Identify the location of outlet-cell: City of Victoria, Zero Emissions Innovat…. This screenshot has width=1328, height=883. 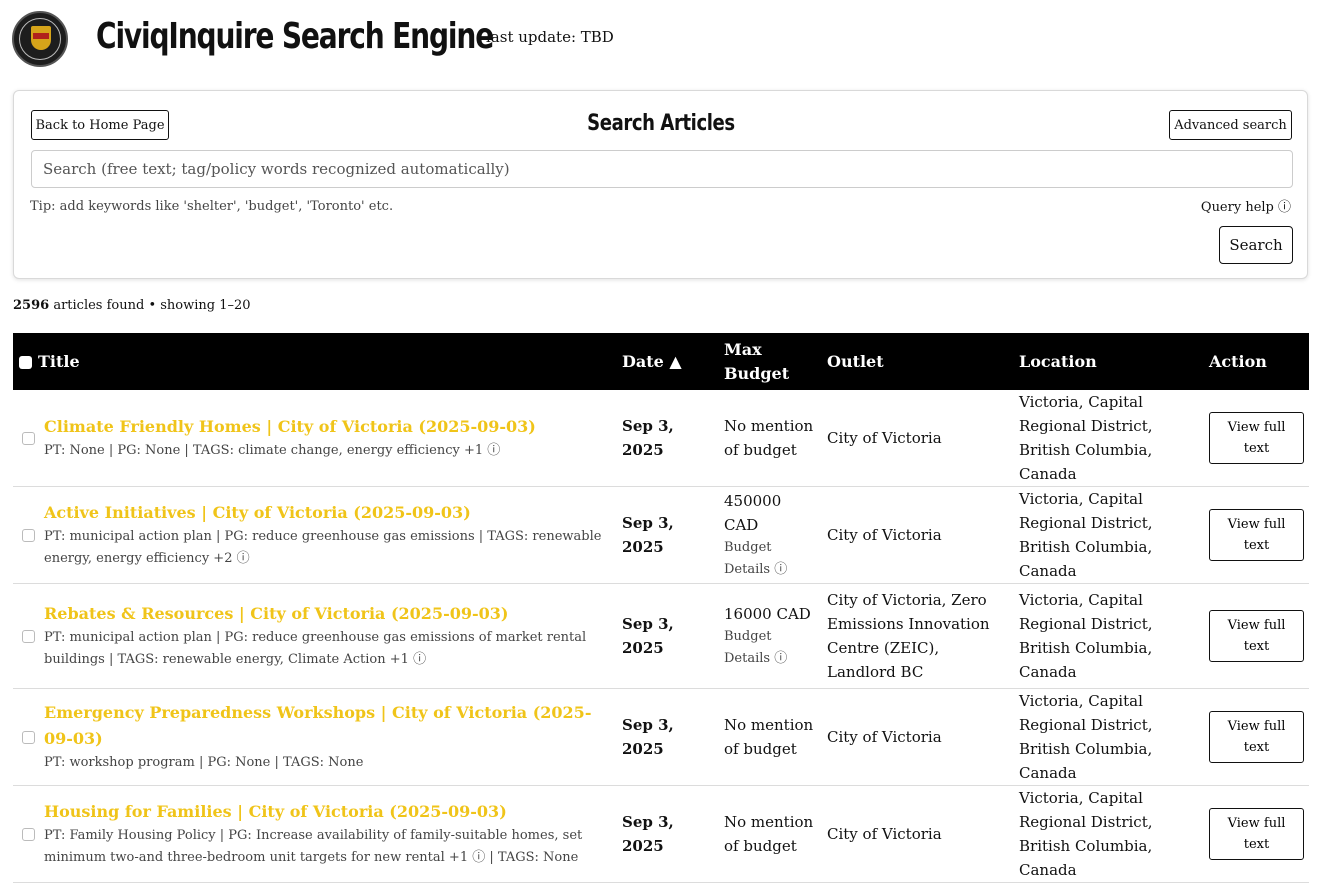
(917, 636).